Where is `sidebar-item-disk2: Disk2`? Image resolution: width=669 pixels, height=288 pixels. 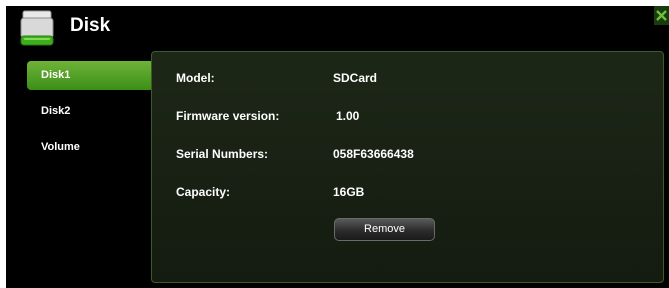
sidebar-item-disk2: Disk2 is located at coordinates (93, 111).